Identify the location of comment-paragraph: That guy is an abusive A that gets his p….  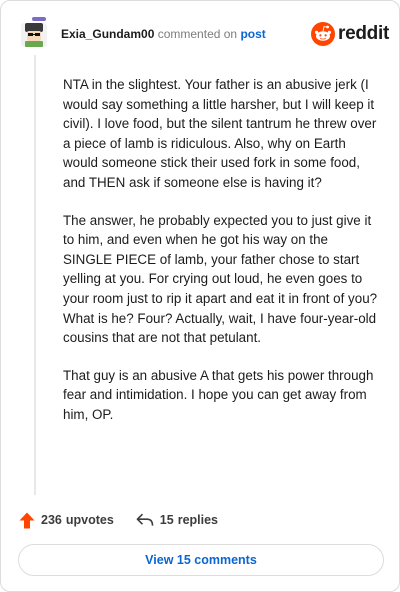
(218, 394).